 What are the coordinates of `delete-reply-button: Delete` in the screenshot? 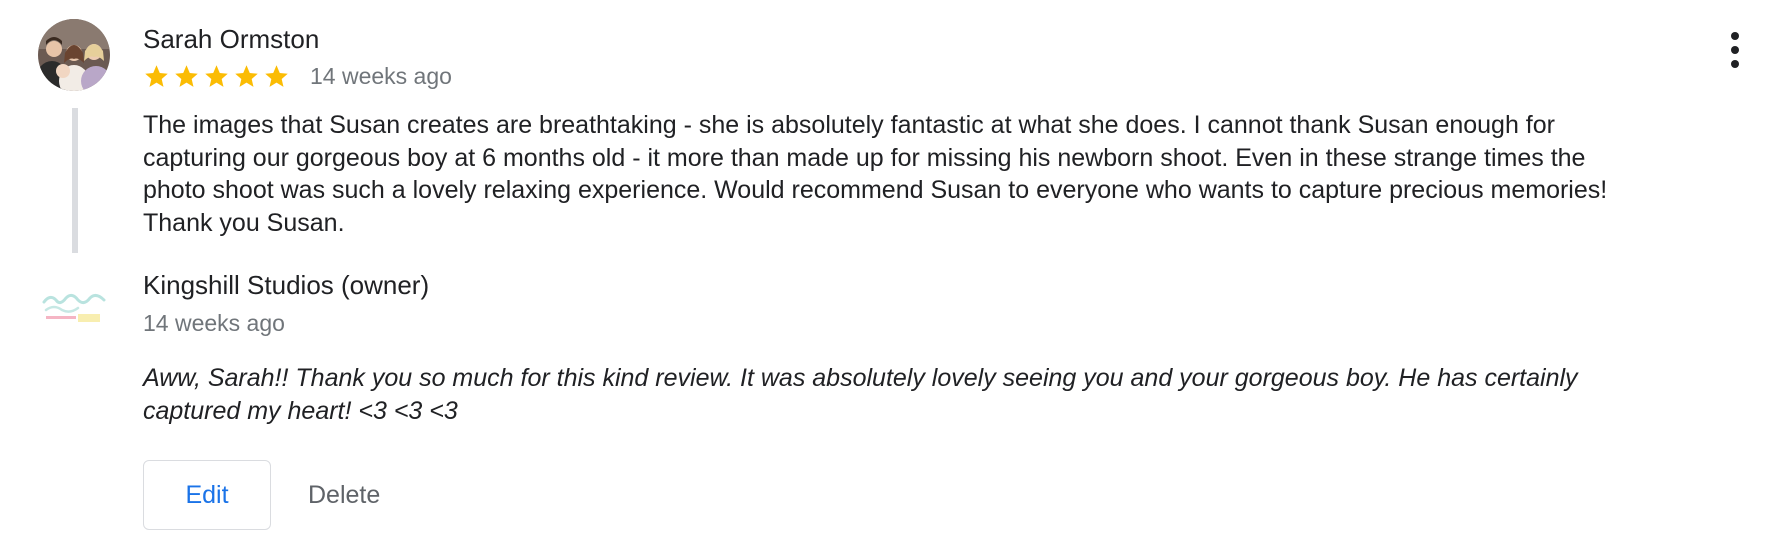 It's located at (344, 495).